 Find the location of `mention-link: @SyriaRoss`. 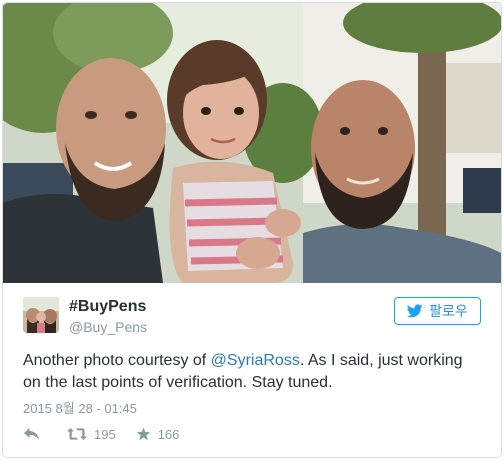

mention-link: @SyriaRoss is located at coordinates (255, 360).